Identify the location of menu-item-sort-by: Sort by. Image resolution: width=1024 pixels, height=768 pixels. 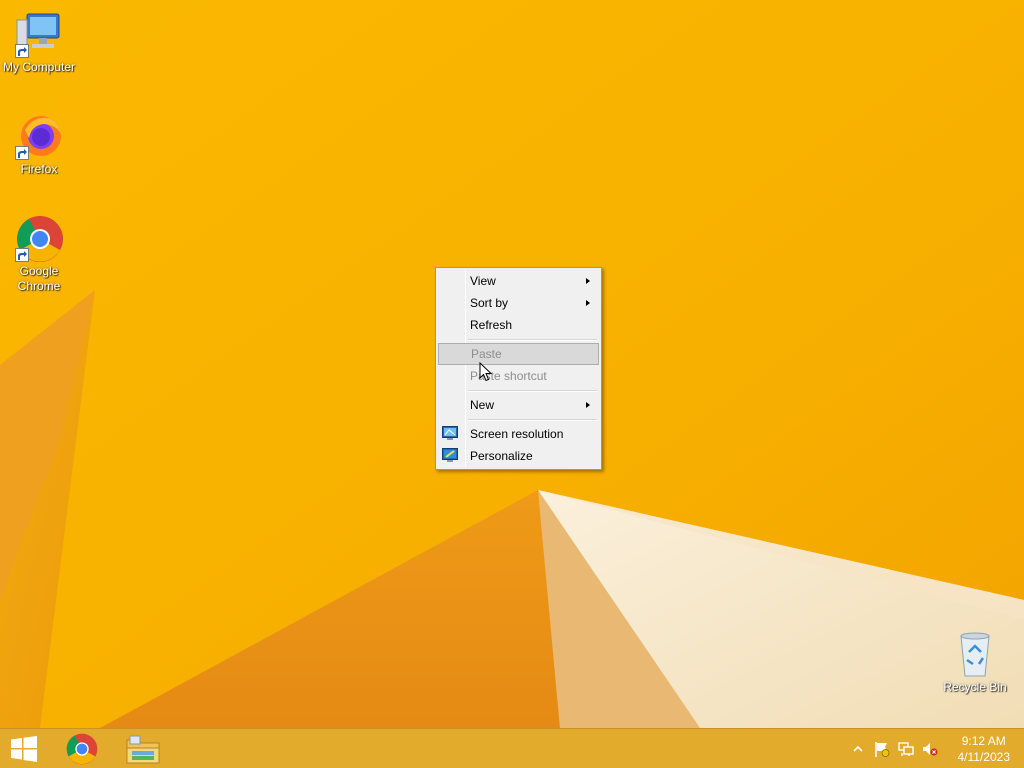
(518, 303).